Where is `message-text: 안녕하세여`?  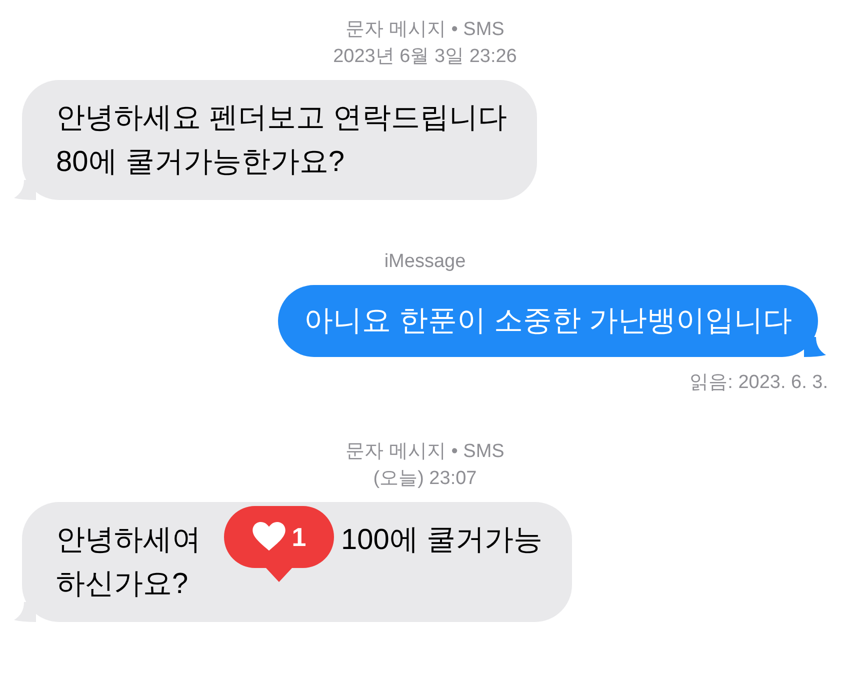
message-text: 안녕하세여 is located at coordinates (128, 540).